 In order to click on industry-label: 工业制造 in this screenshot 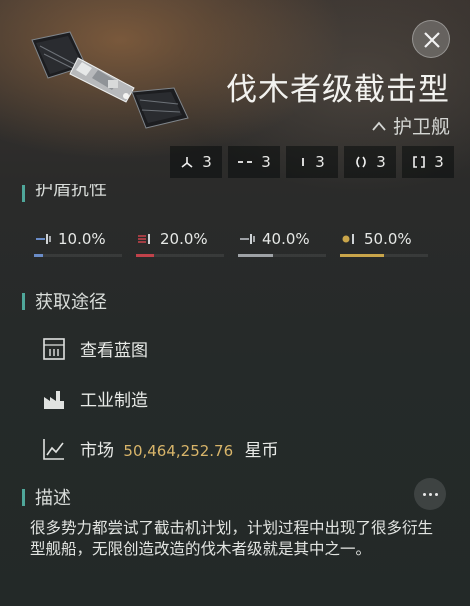, I will do `click(114, 401)`.